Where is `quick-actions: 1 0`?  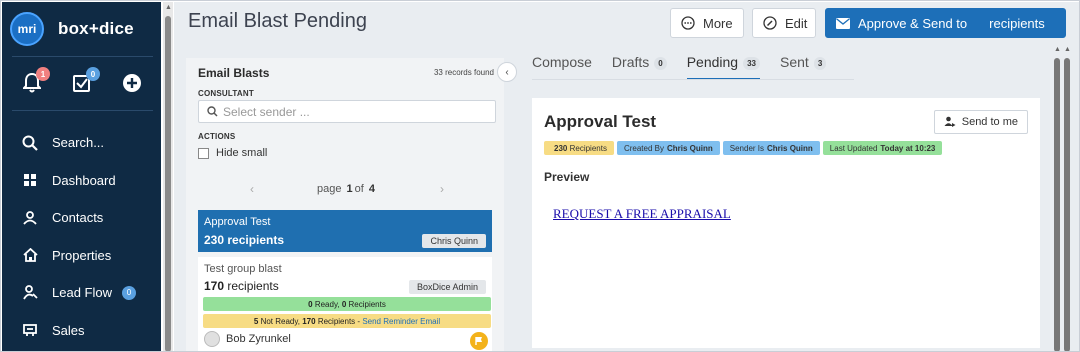
quick-actions: 1 0 is located at coordinates (82, 84).